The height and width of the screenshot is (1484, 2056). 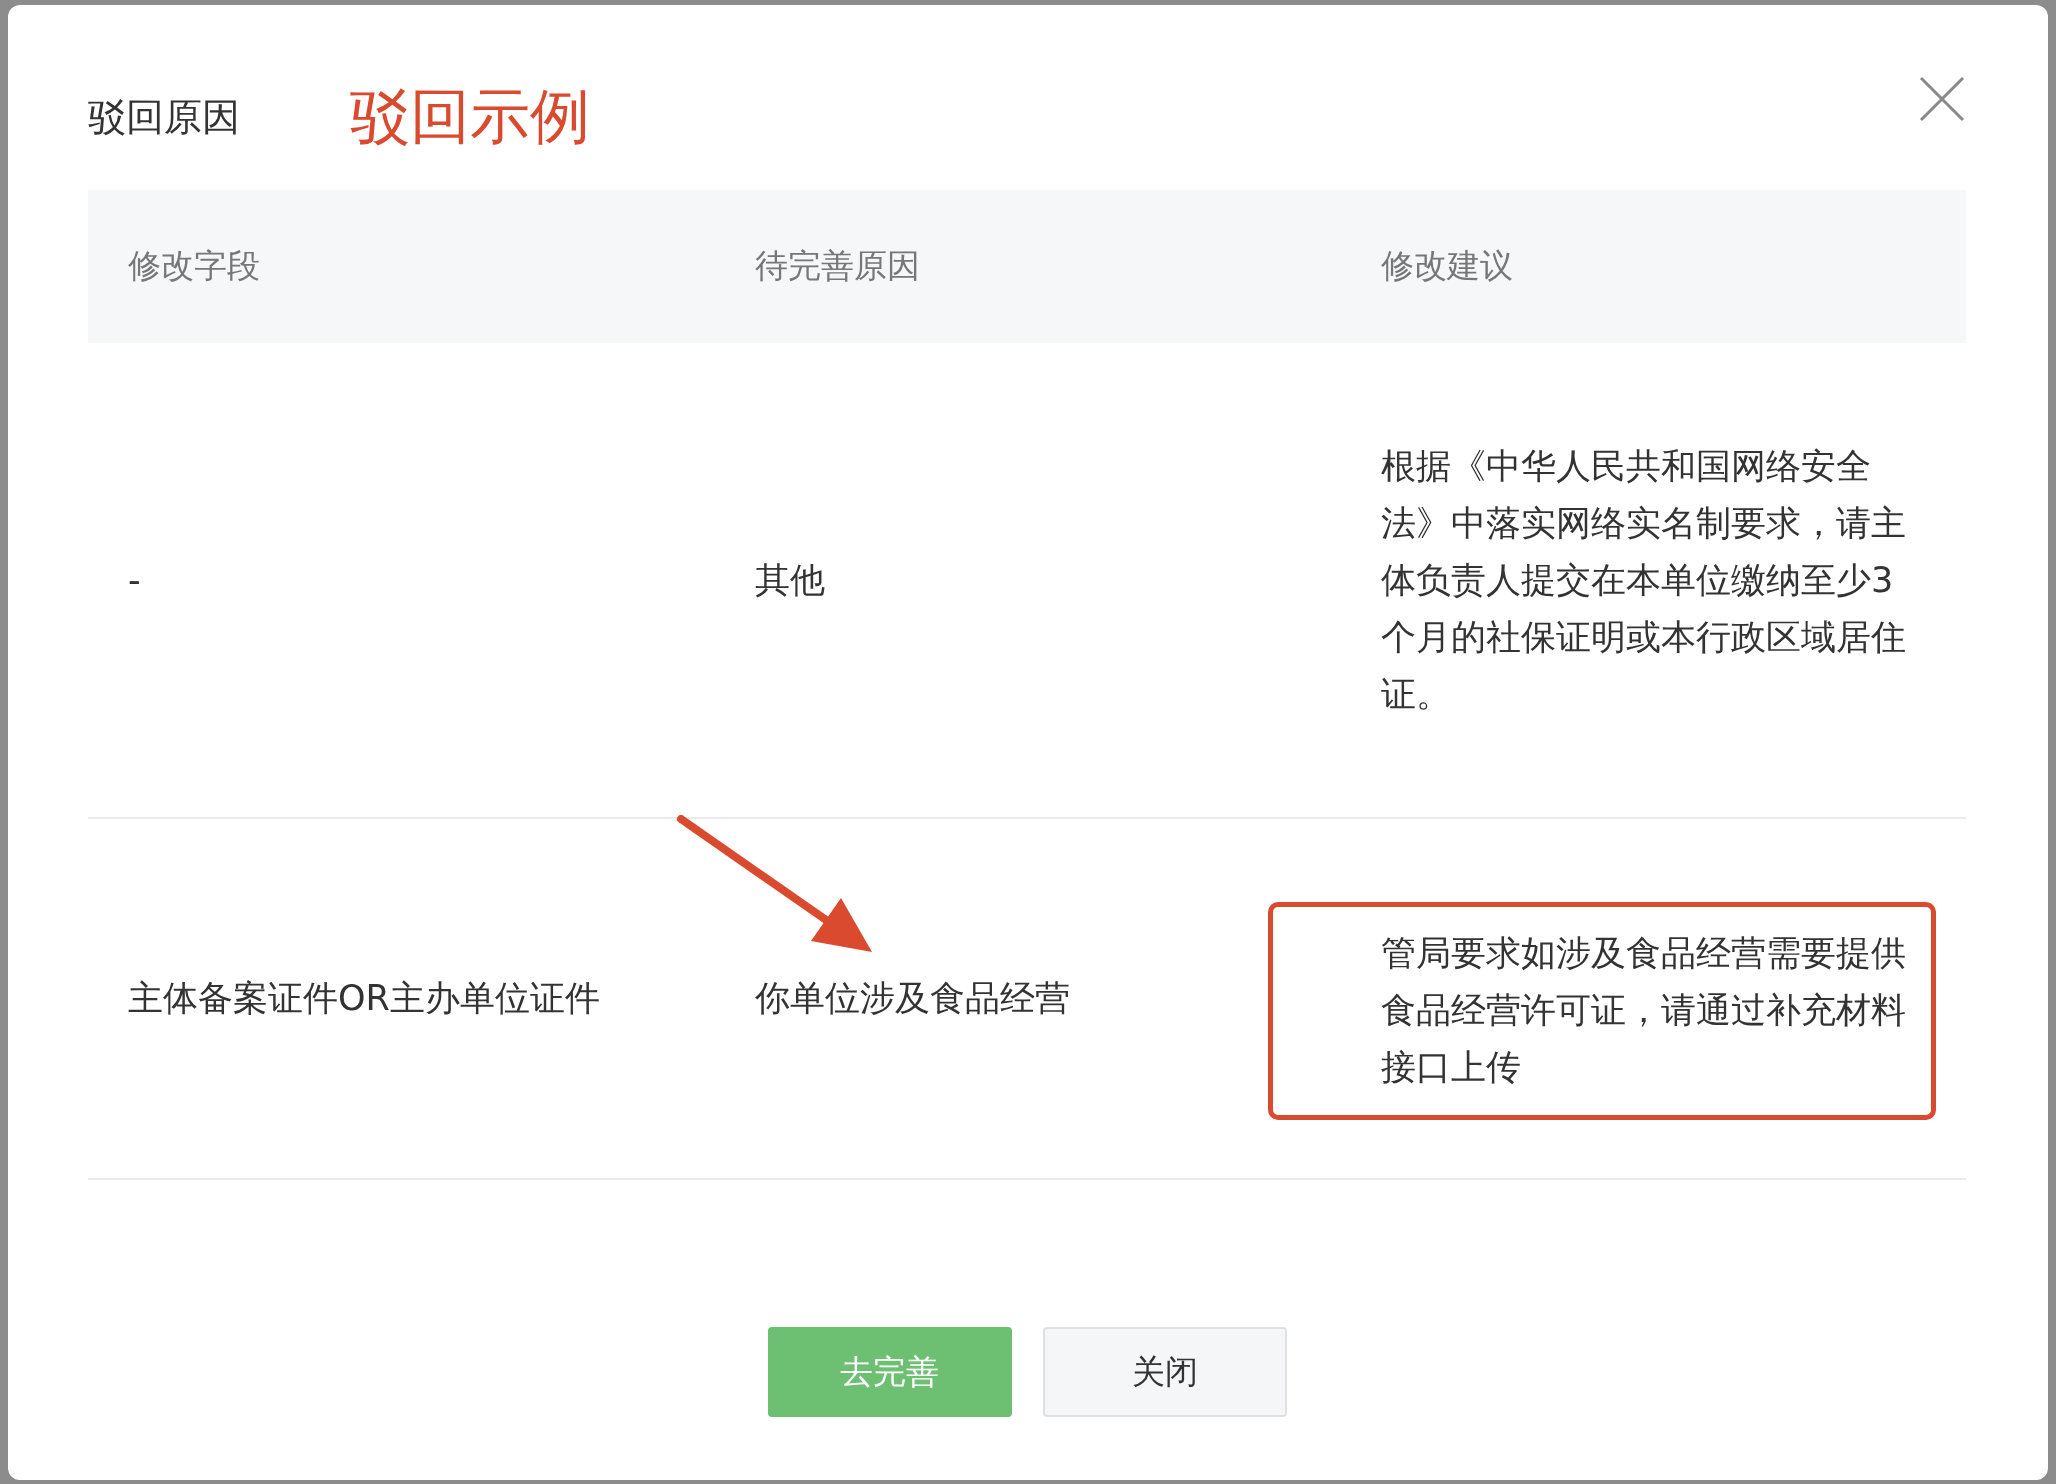 What do you see at coordinates (837, 266) in the screenshot?
I see `column-header: 待完善原因` at bounding box center [837, 266].